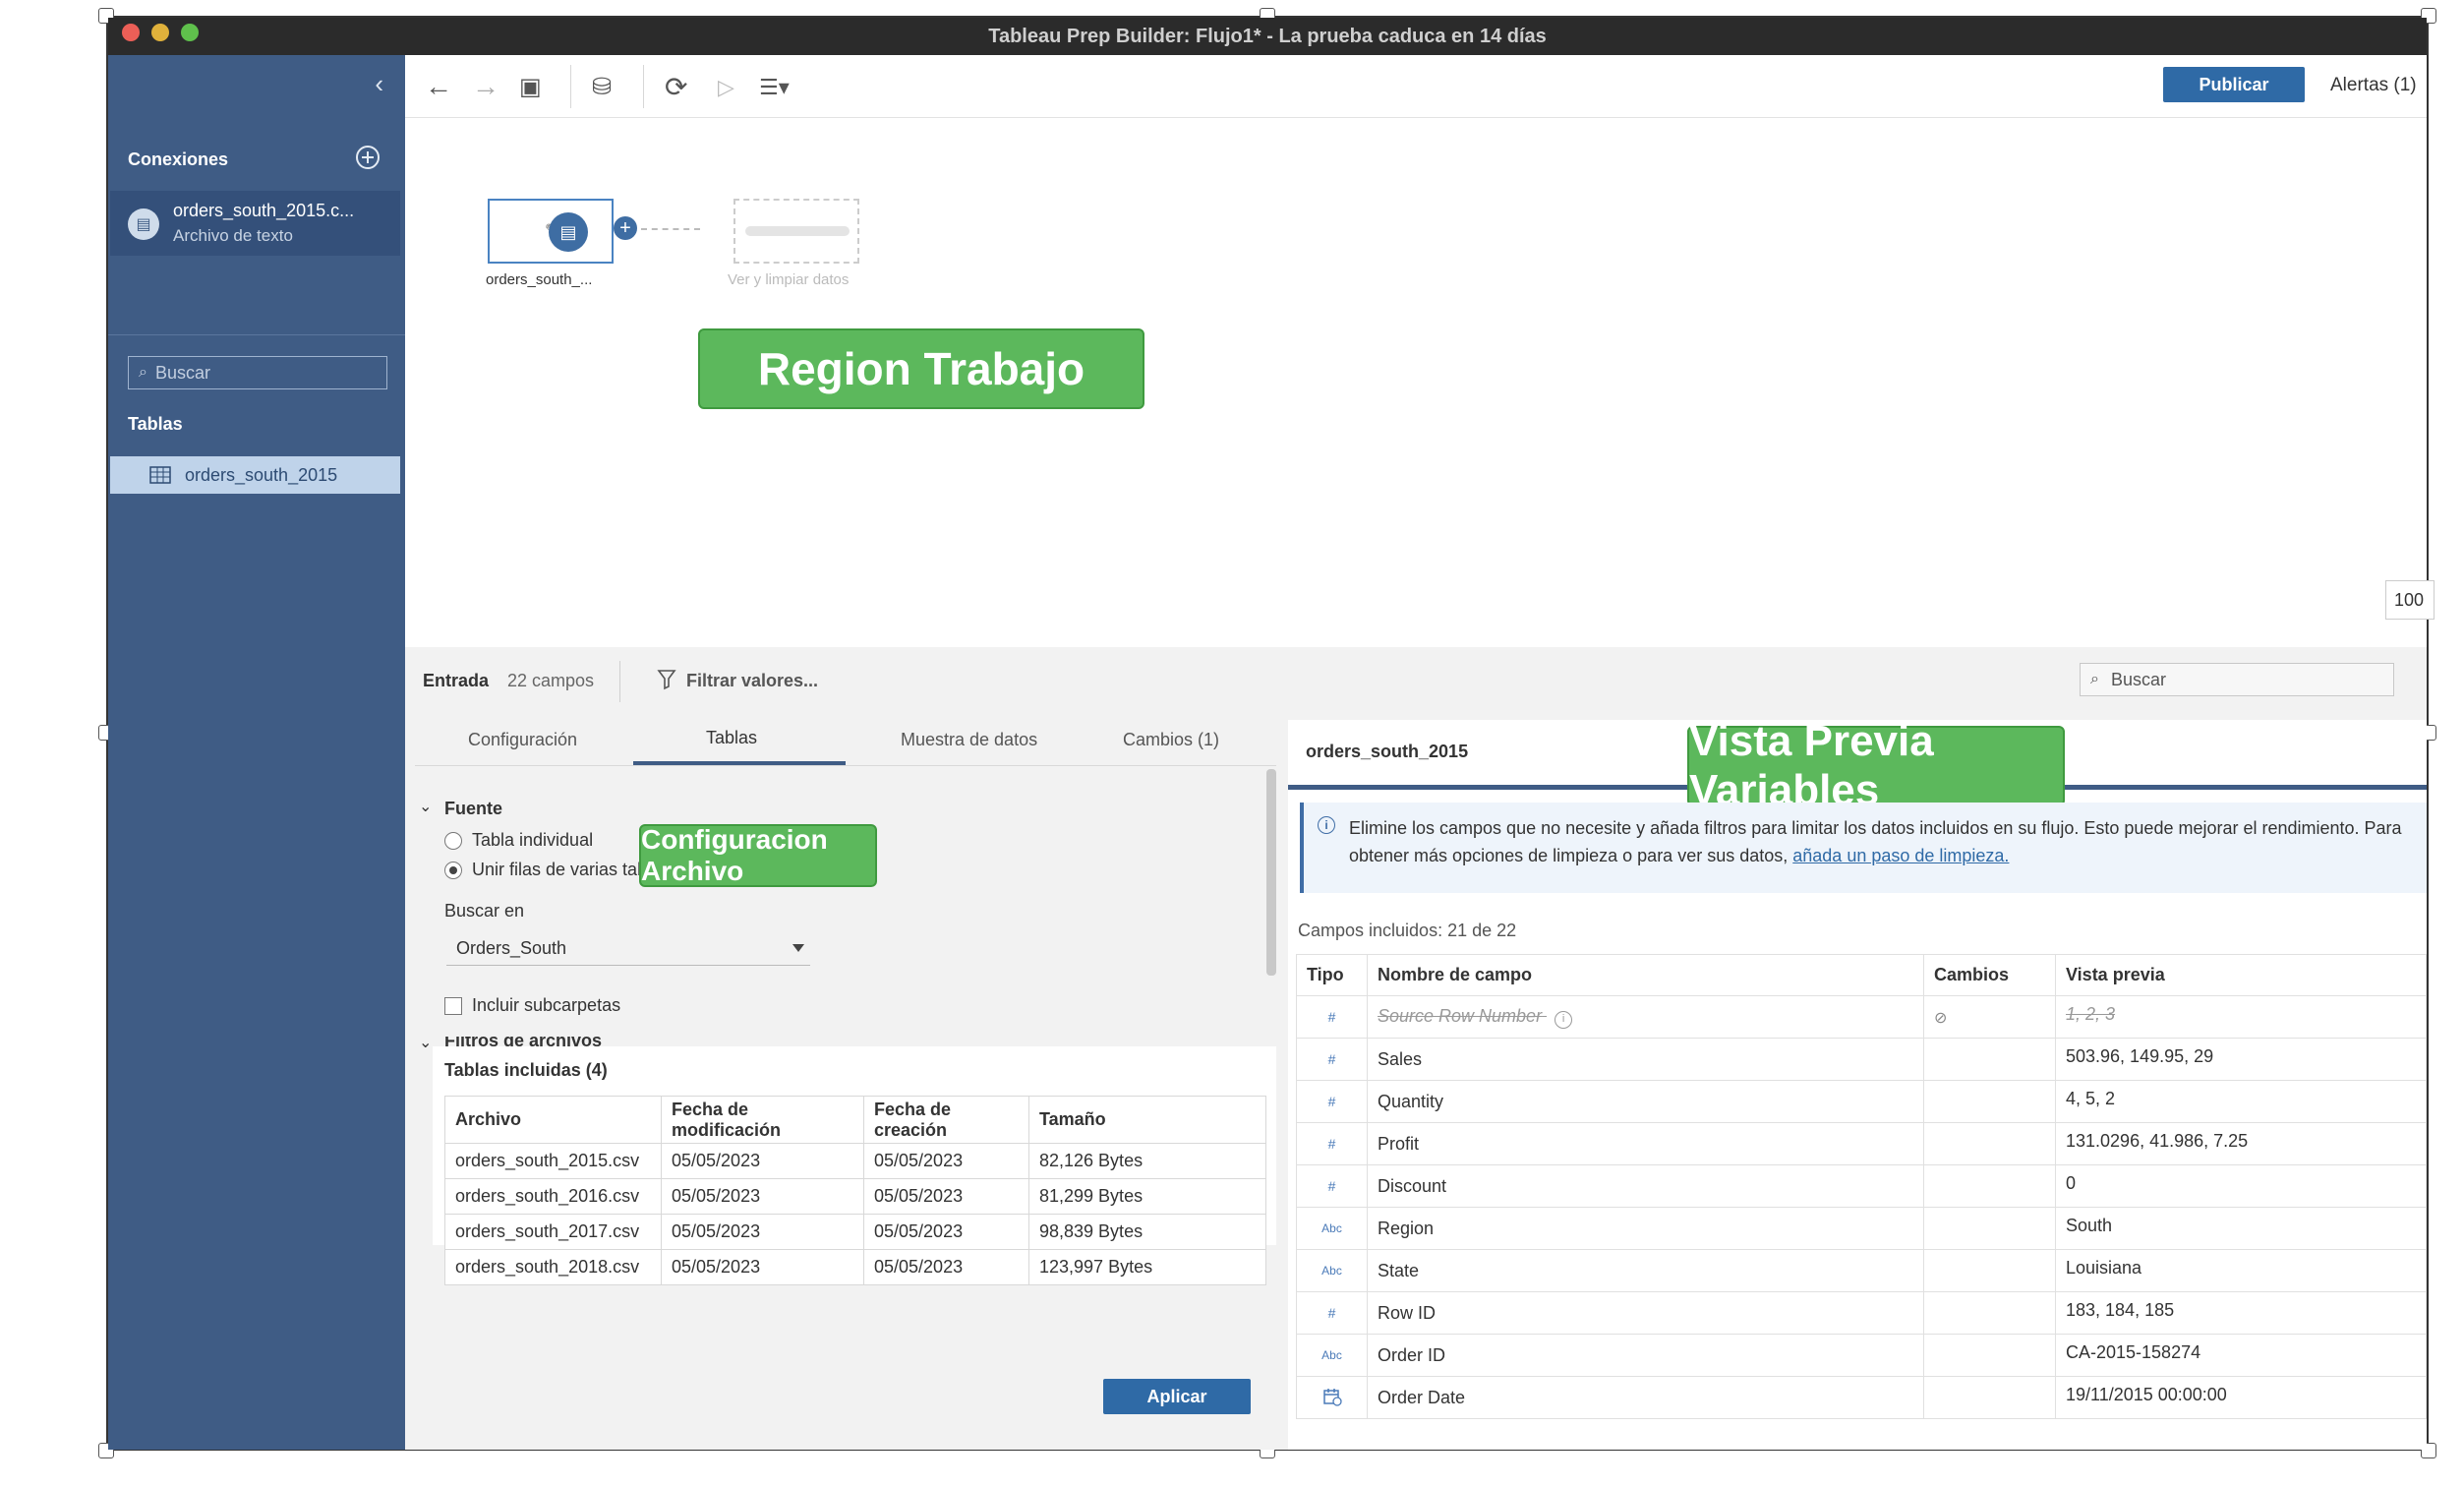 The image size is (2464, 1487). I want to click on column-header: Vista previa, so click(2241, 975).